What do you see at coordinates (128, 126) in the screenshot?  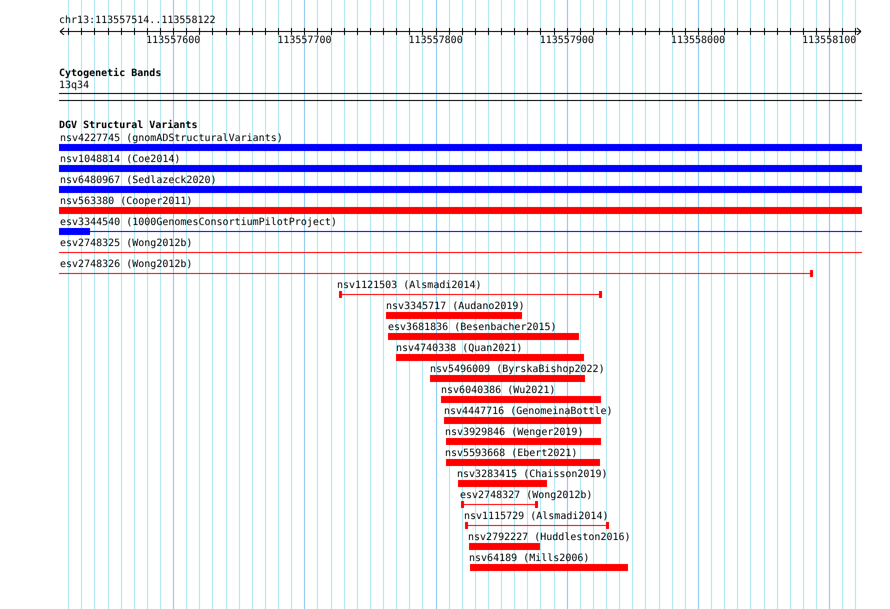 I see `track-title: DGV Structural Variants` at bounding box center [128, 126].